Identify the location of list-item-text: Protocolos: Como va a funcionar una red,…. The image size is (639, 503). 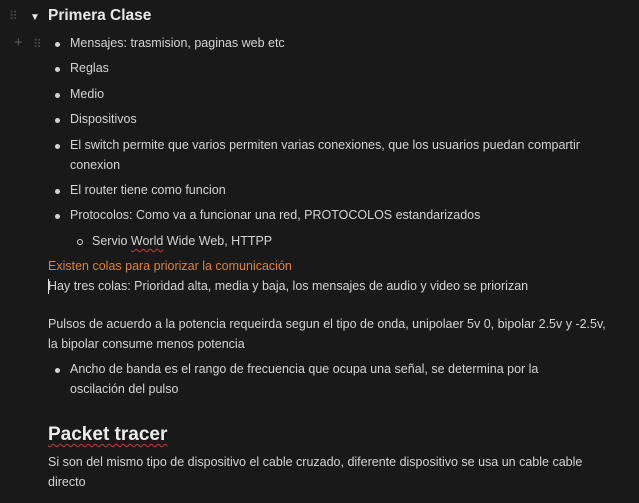
(340, 216).